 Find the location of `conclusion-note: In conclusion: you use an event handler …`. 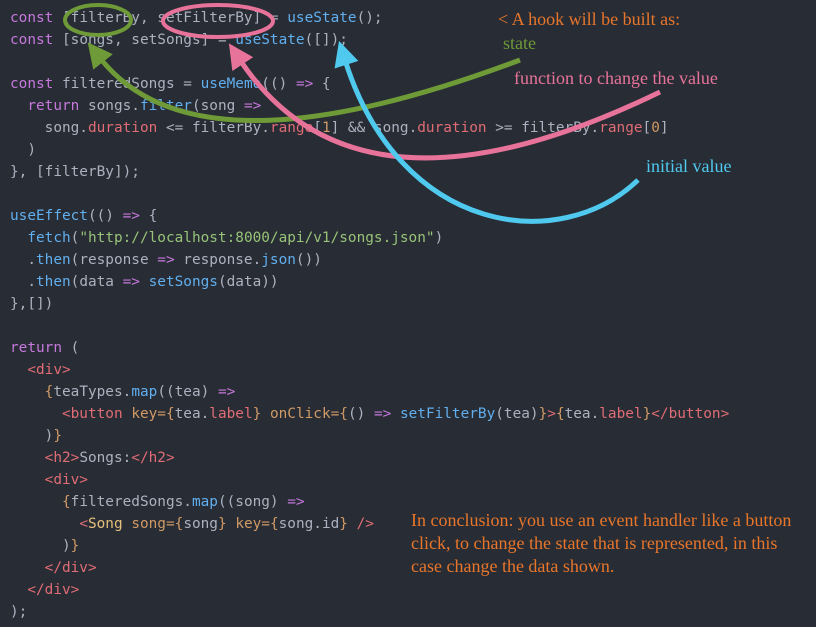

conclusion-note: In conclusion: you use an event handler … is located at coordinates (601, 543).